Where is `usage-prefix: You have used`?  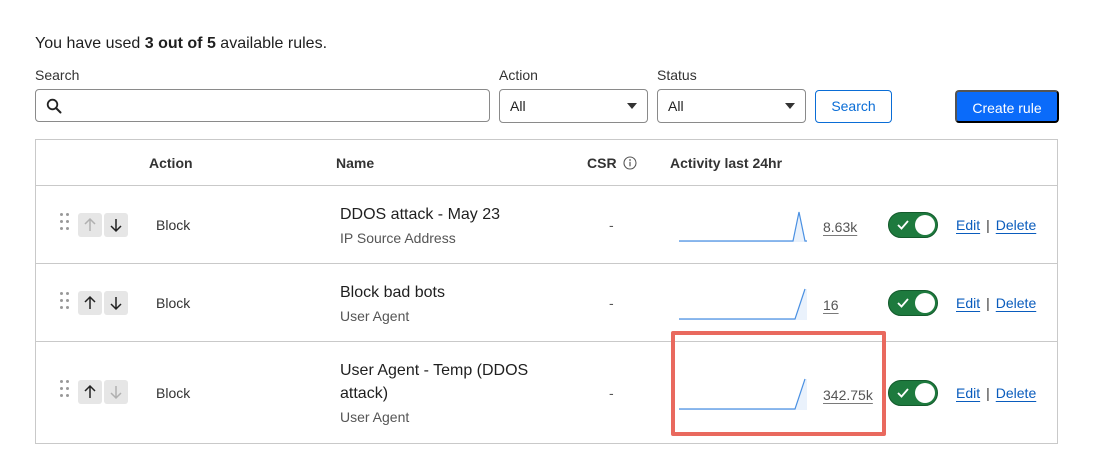
usage-prefix: You have used is located at coordinates (90, 43).